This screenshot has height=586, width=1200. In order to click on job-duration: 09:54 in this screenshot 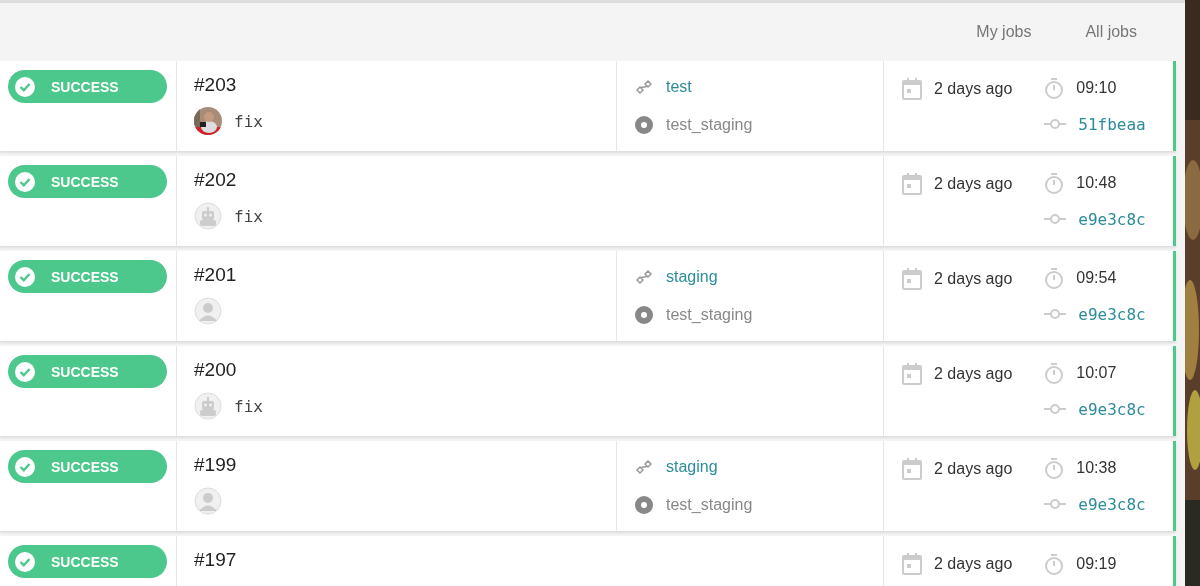, I will do `click(1096, 278)`.